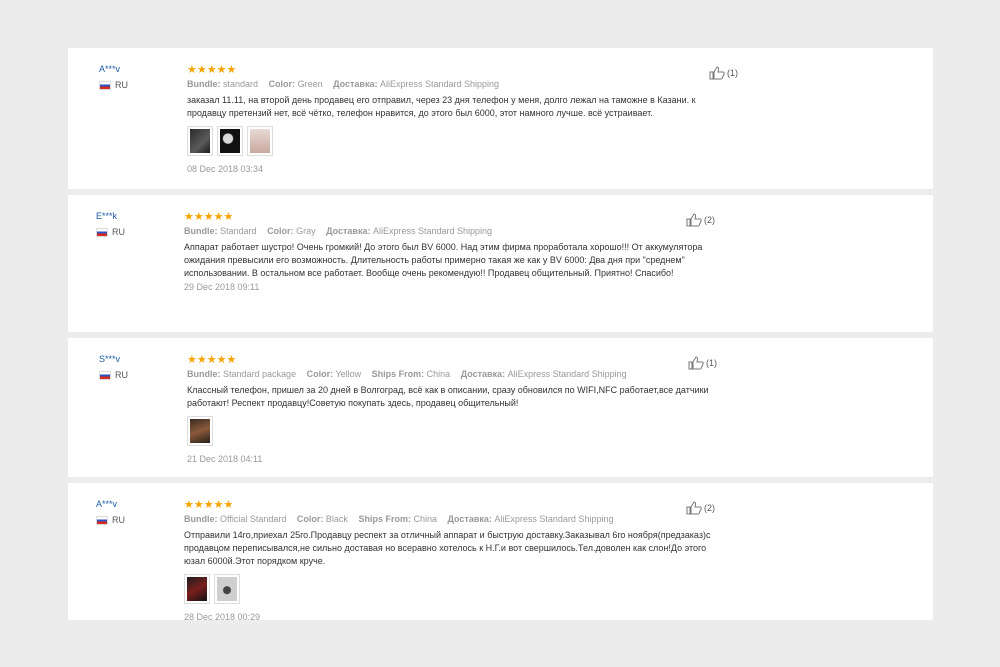 Image resolution: width=1000 pixels, height=667 pixels. What do you see at coordinates (306, 231) in the screenshot?
I see `meta-value: Gray` at bounding box center [306, 231].